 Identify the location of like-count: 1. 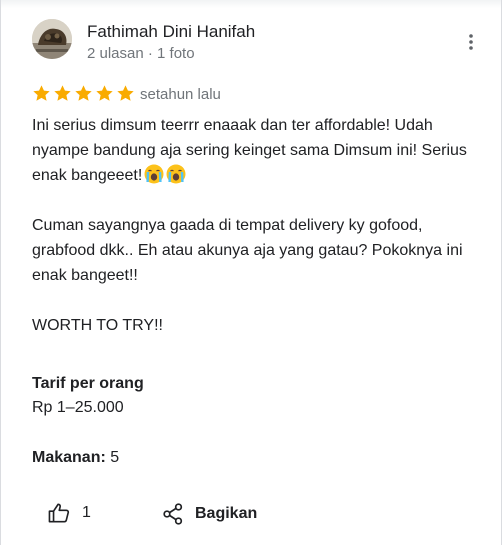
(86, 512).